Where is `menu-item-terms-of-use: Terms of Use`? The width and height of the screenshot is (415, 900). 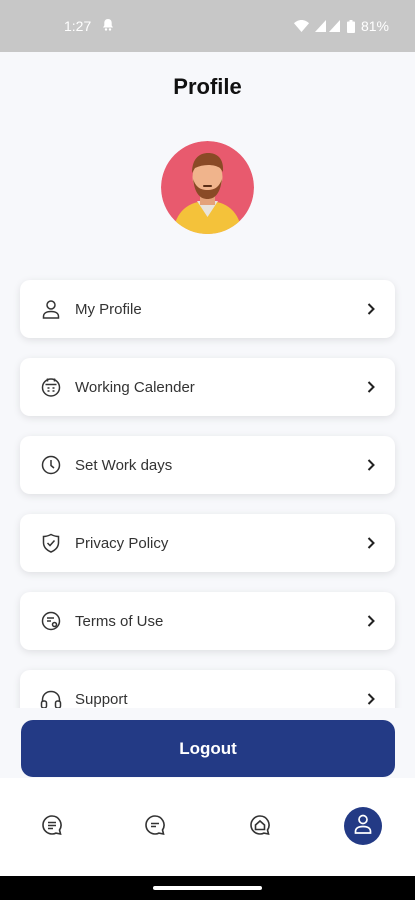 menu-item-terms-of-use: Terms of Use is located at coordinates (207, 621).